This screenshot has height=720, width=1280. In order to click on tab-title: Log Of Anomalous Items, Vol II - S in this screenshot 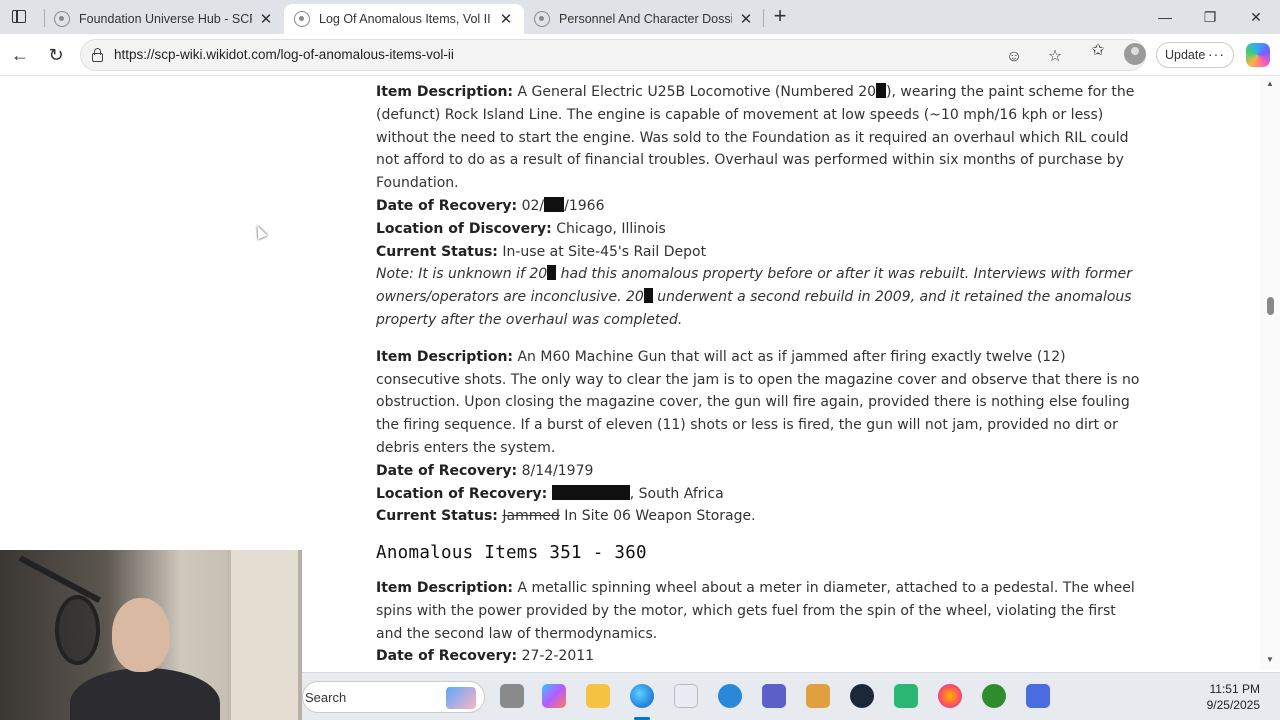, I will do `click(405, 19)`.